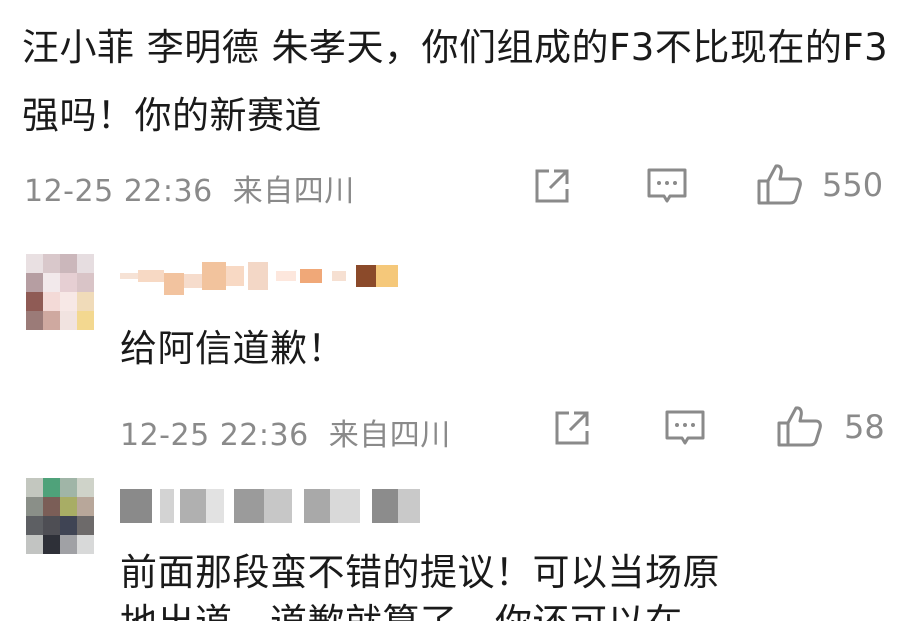 This screenshot has width=918, height=621. Describe the element at coordinates (214, 435) in the screenshot. I see `reply-time: 12-25 22:36` at that location.